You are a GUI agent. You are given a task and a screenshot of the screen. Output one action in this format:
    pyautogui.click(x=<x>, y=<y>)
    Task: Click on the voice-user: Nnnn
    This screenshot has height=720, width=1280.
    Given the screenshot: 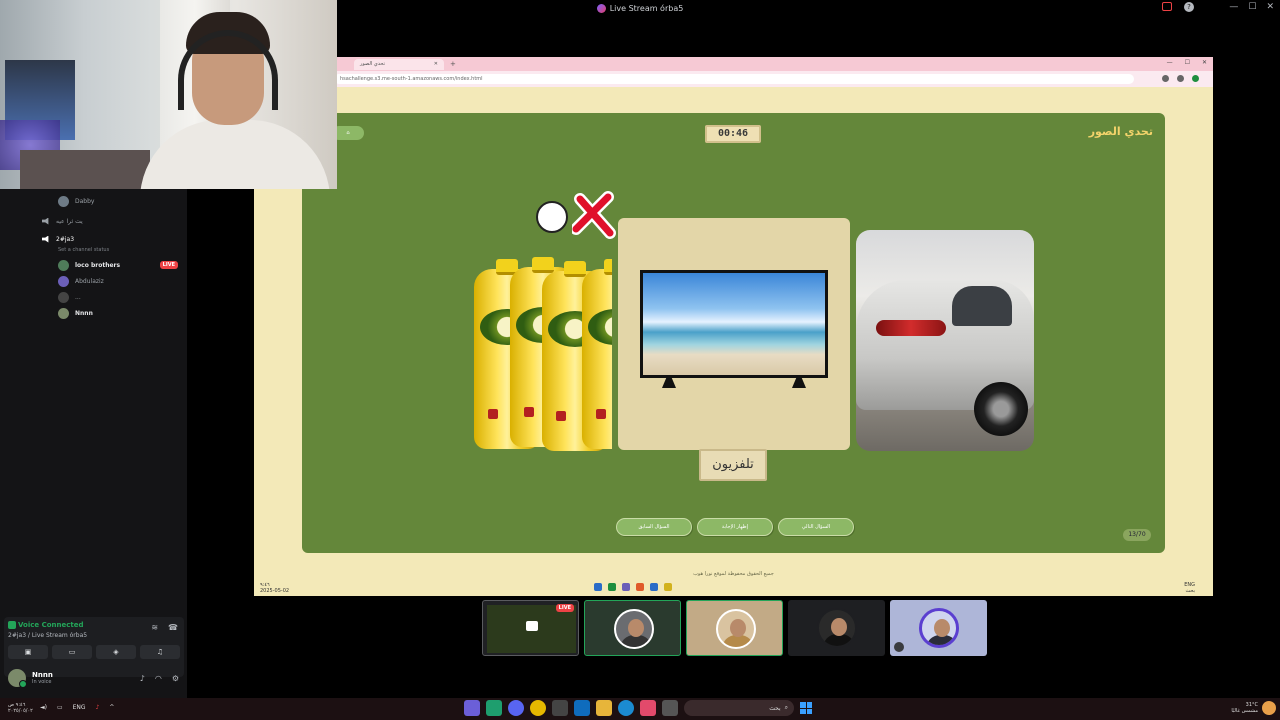 What is the action you would take?
    pyautogui.click(x=111, y=313)
    